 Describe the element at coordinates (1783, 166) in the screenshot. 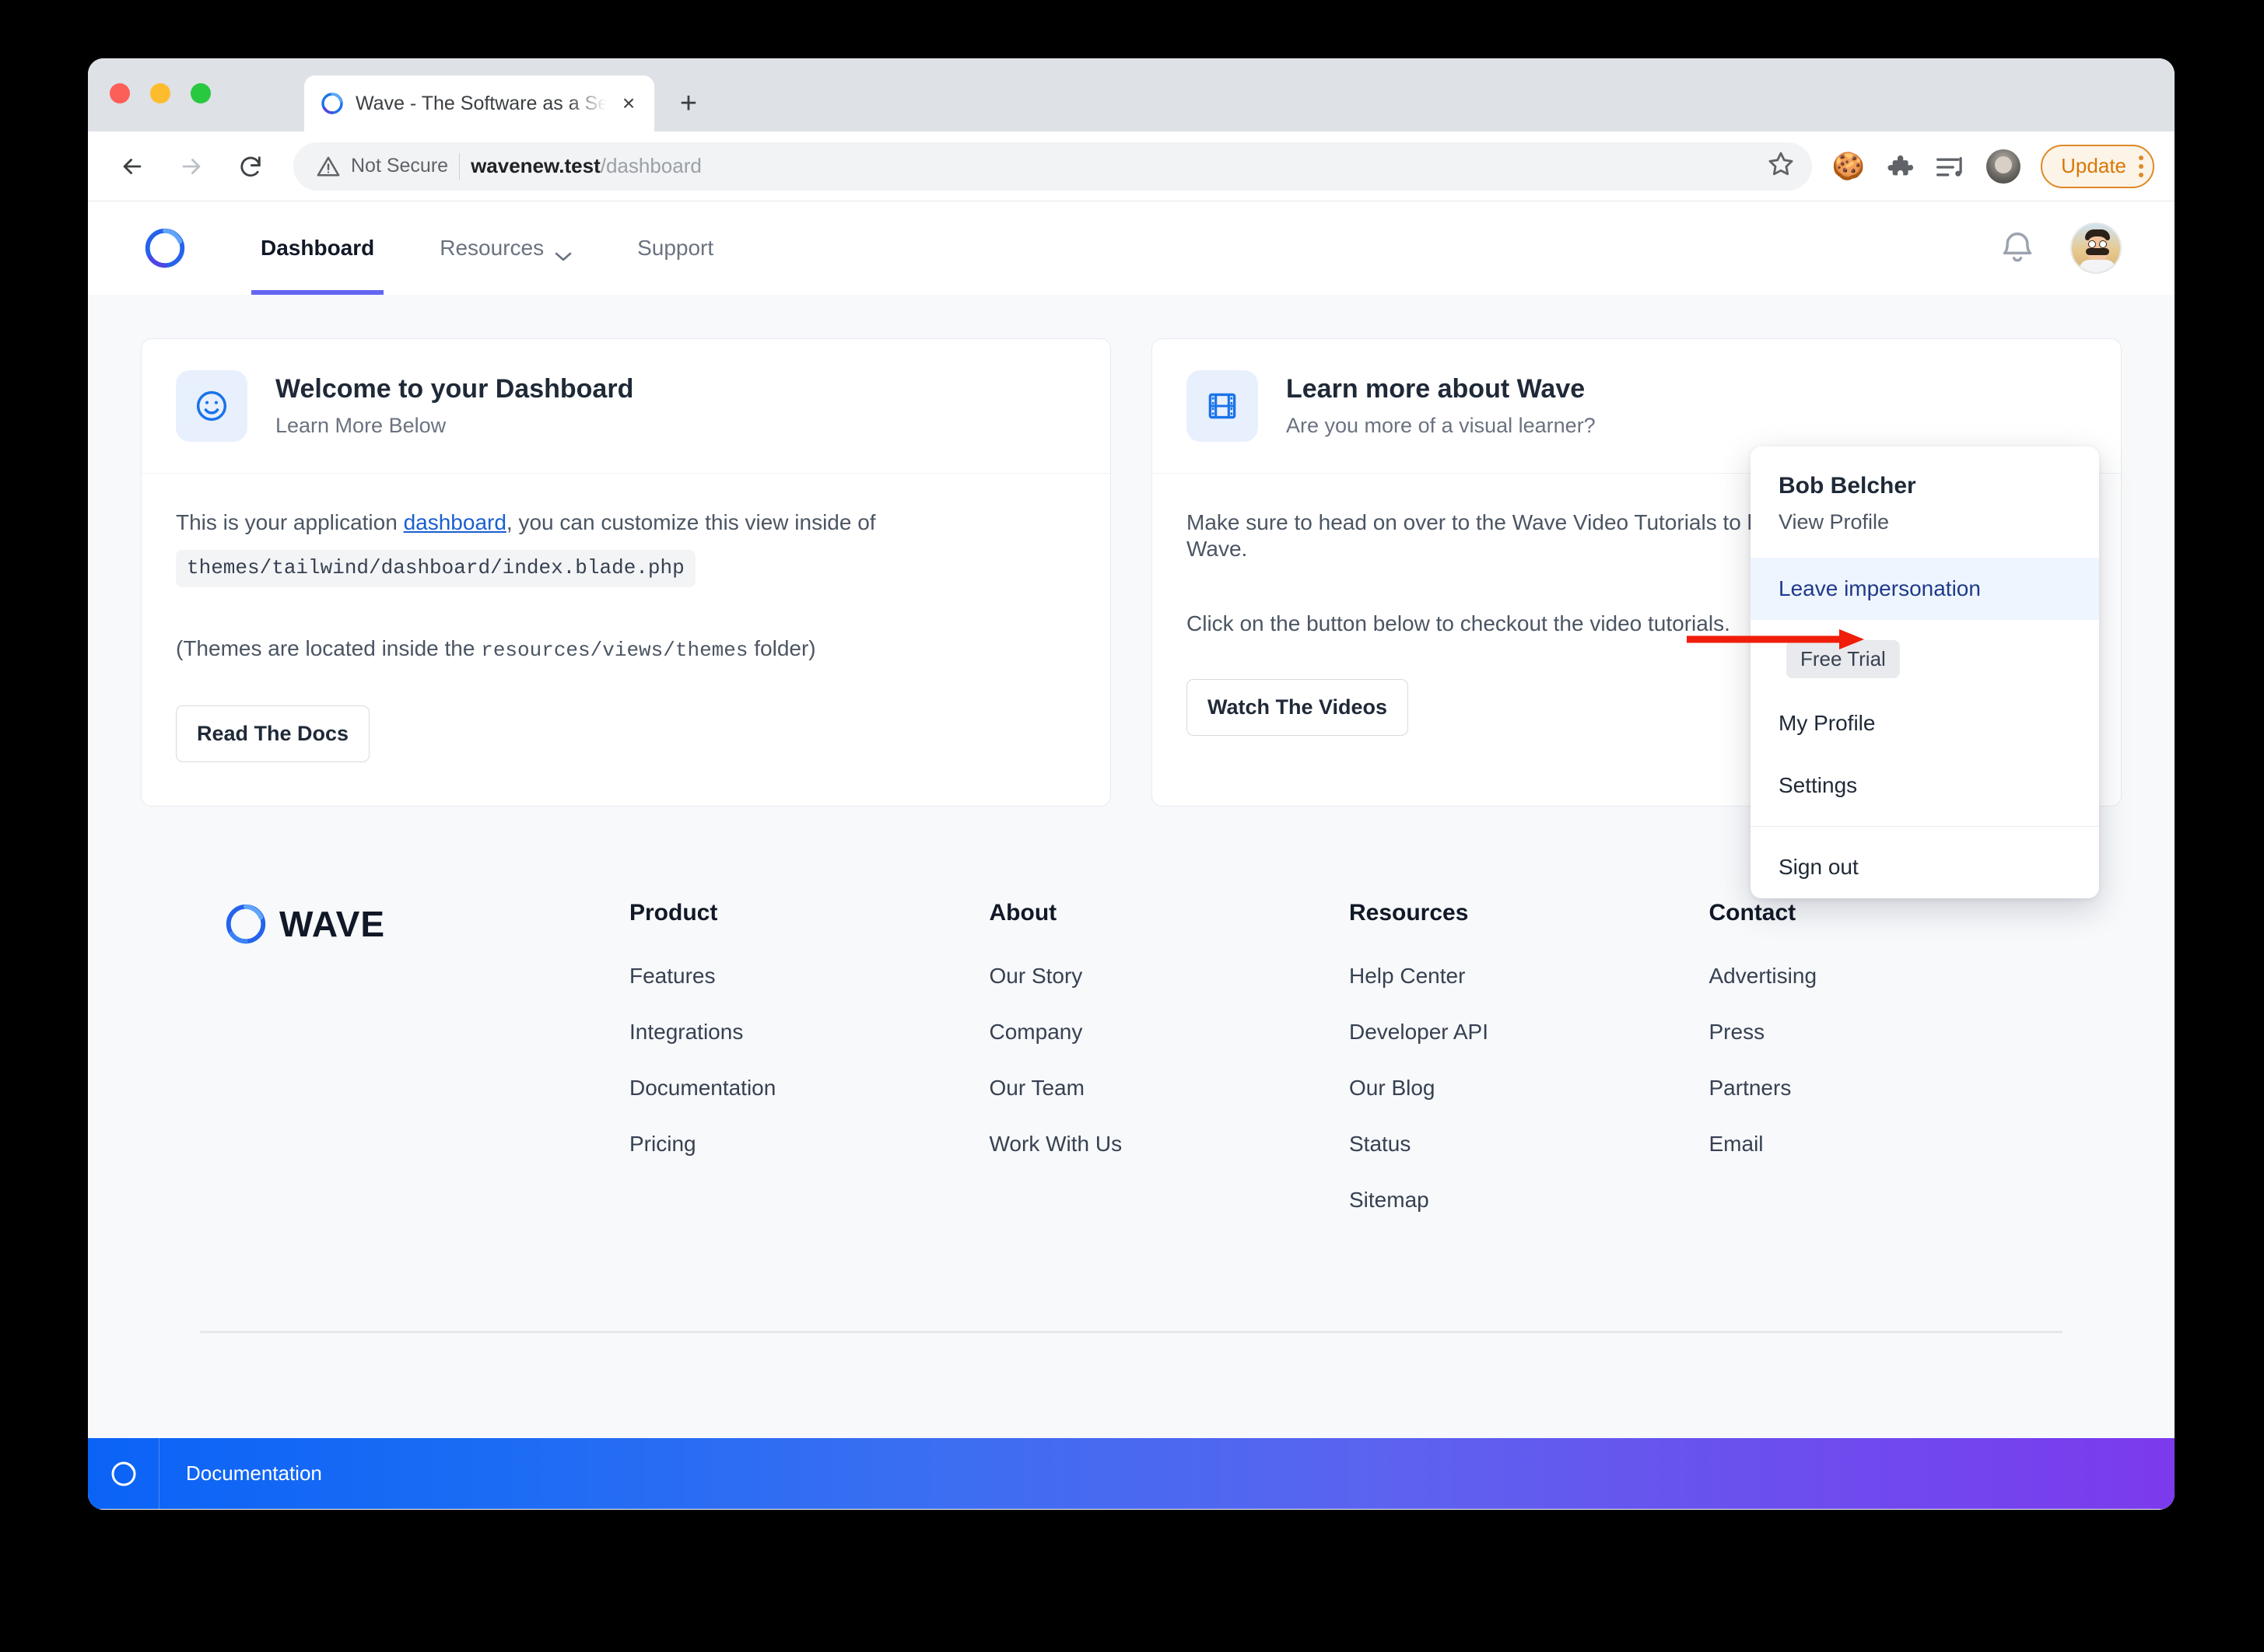

I see `star-icon` at that location.